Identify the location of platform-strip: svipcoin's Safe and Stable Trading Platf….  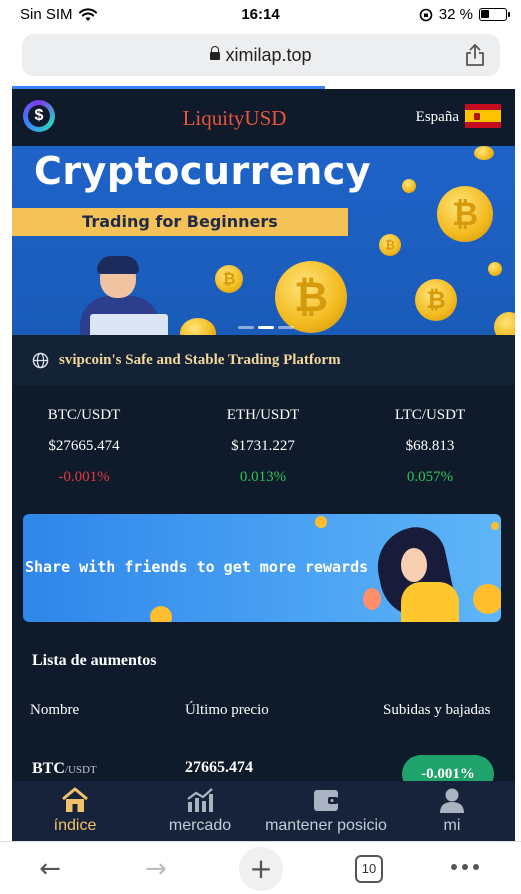
(263, 360).